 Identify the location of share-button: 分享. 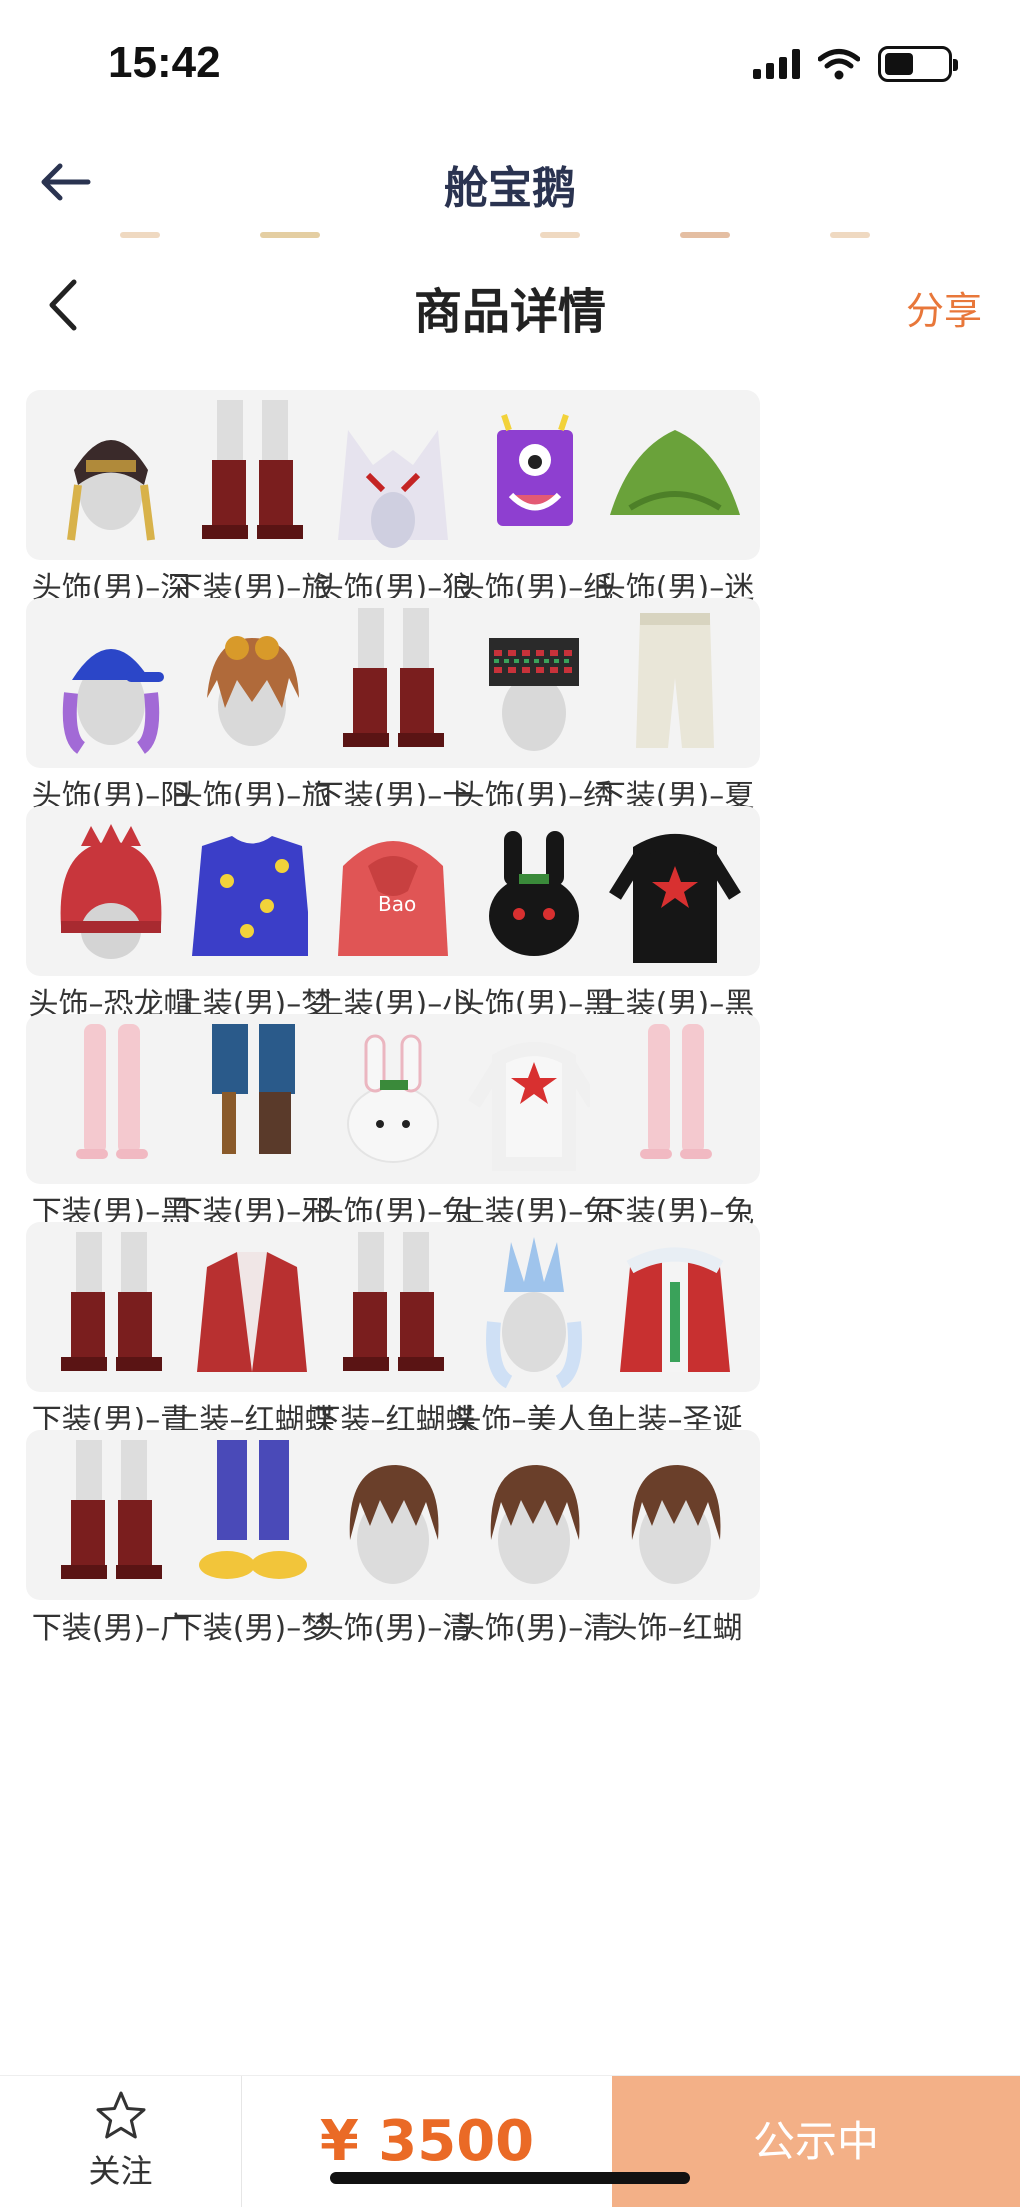
(944, 307).